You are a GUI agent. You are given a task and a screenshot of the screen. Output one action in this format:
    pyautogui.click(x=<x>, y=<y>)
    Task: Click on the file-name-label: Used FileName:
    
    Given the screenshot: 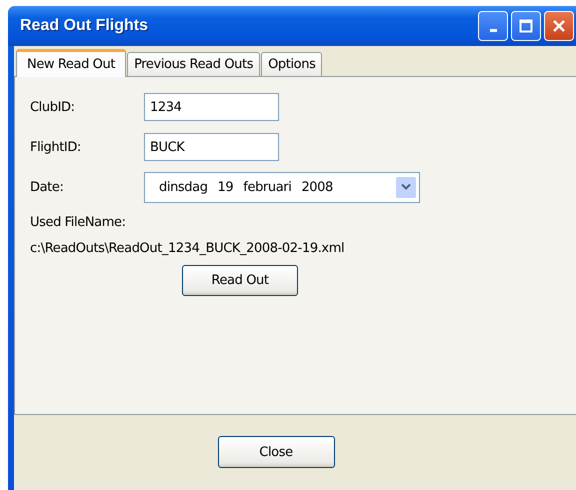 What is the action you would take?
    pyautogui.click(x=78, y=223)
    